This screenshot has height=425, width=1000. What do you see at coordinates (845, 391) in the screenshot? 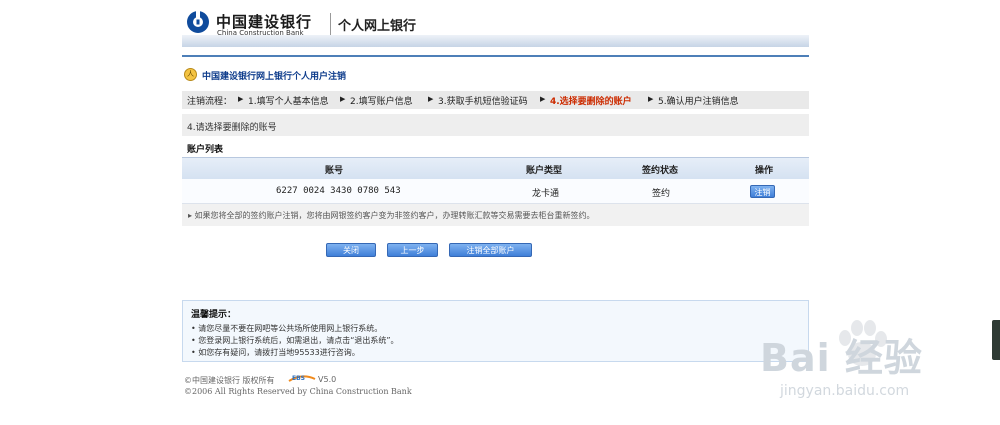
I see `watermark-url: jingyan.baidu.com` at bounding box center [845, 391].